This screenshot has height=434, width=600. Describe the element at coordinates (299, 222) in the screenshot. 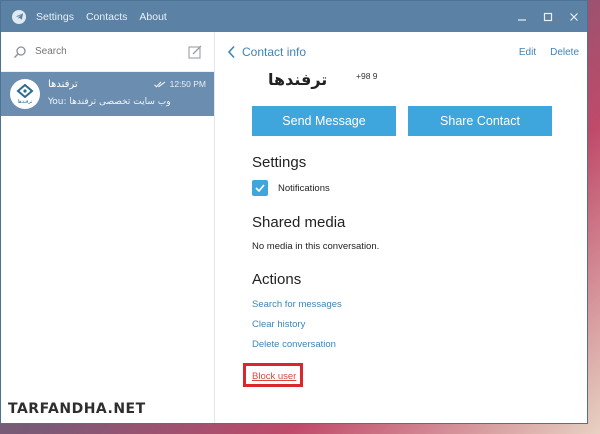

I see `shared-media-heading: Shared media` at that location.